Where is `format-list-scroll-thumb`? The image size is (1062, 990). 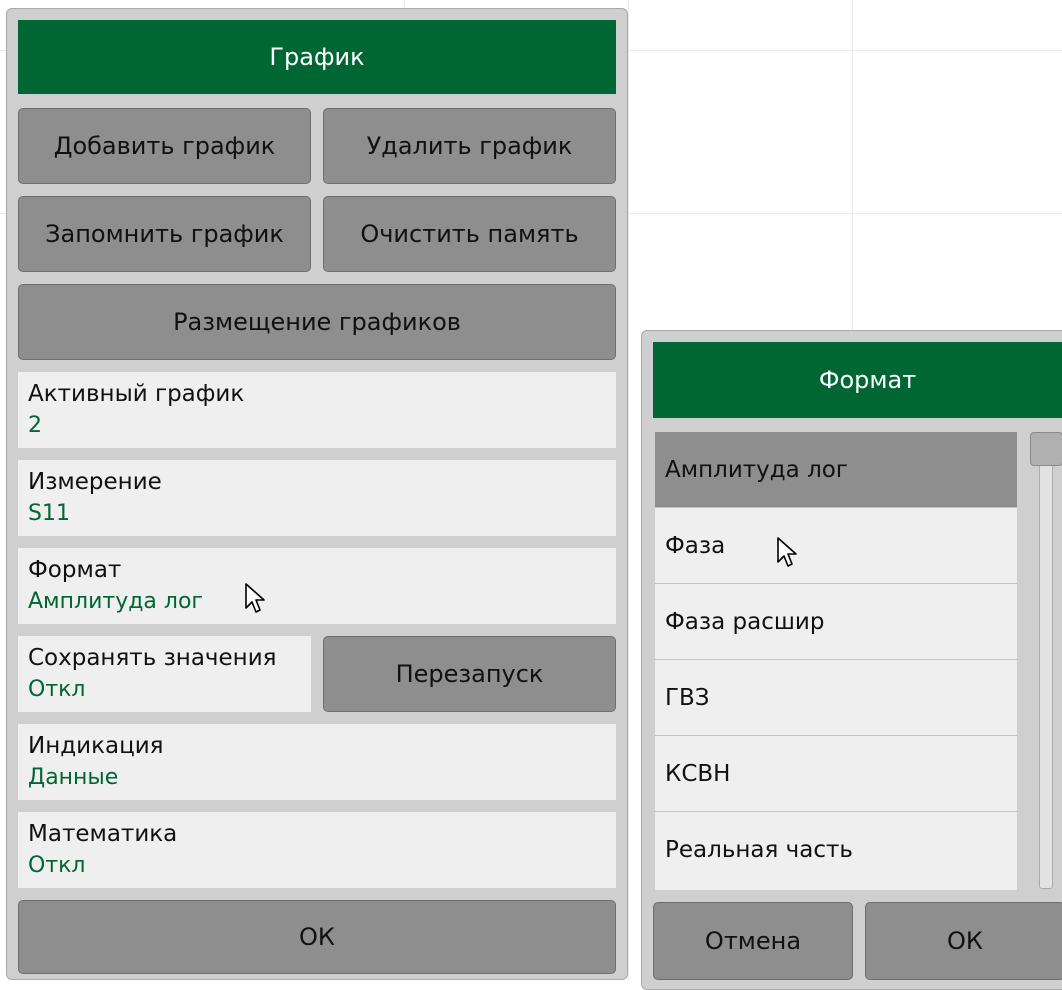
format-list-scroll-thumb is located at coordinates (1046, 449).